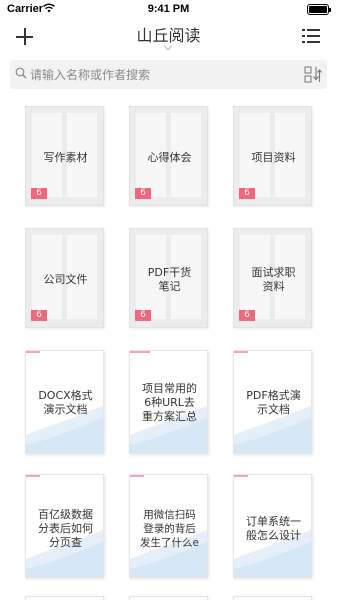 This screenshot has height=600, width=337. I want to click on folder-item: 写作素材 6, so click(64, 156).